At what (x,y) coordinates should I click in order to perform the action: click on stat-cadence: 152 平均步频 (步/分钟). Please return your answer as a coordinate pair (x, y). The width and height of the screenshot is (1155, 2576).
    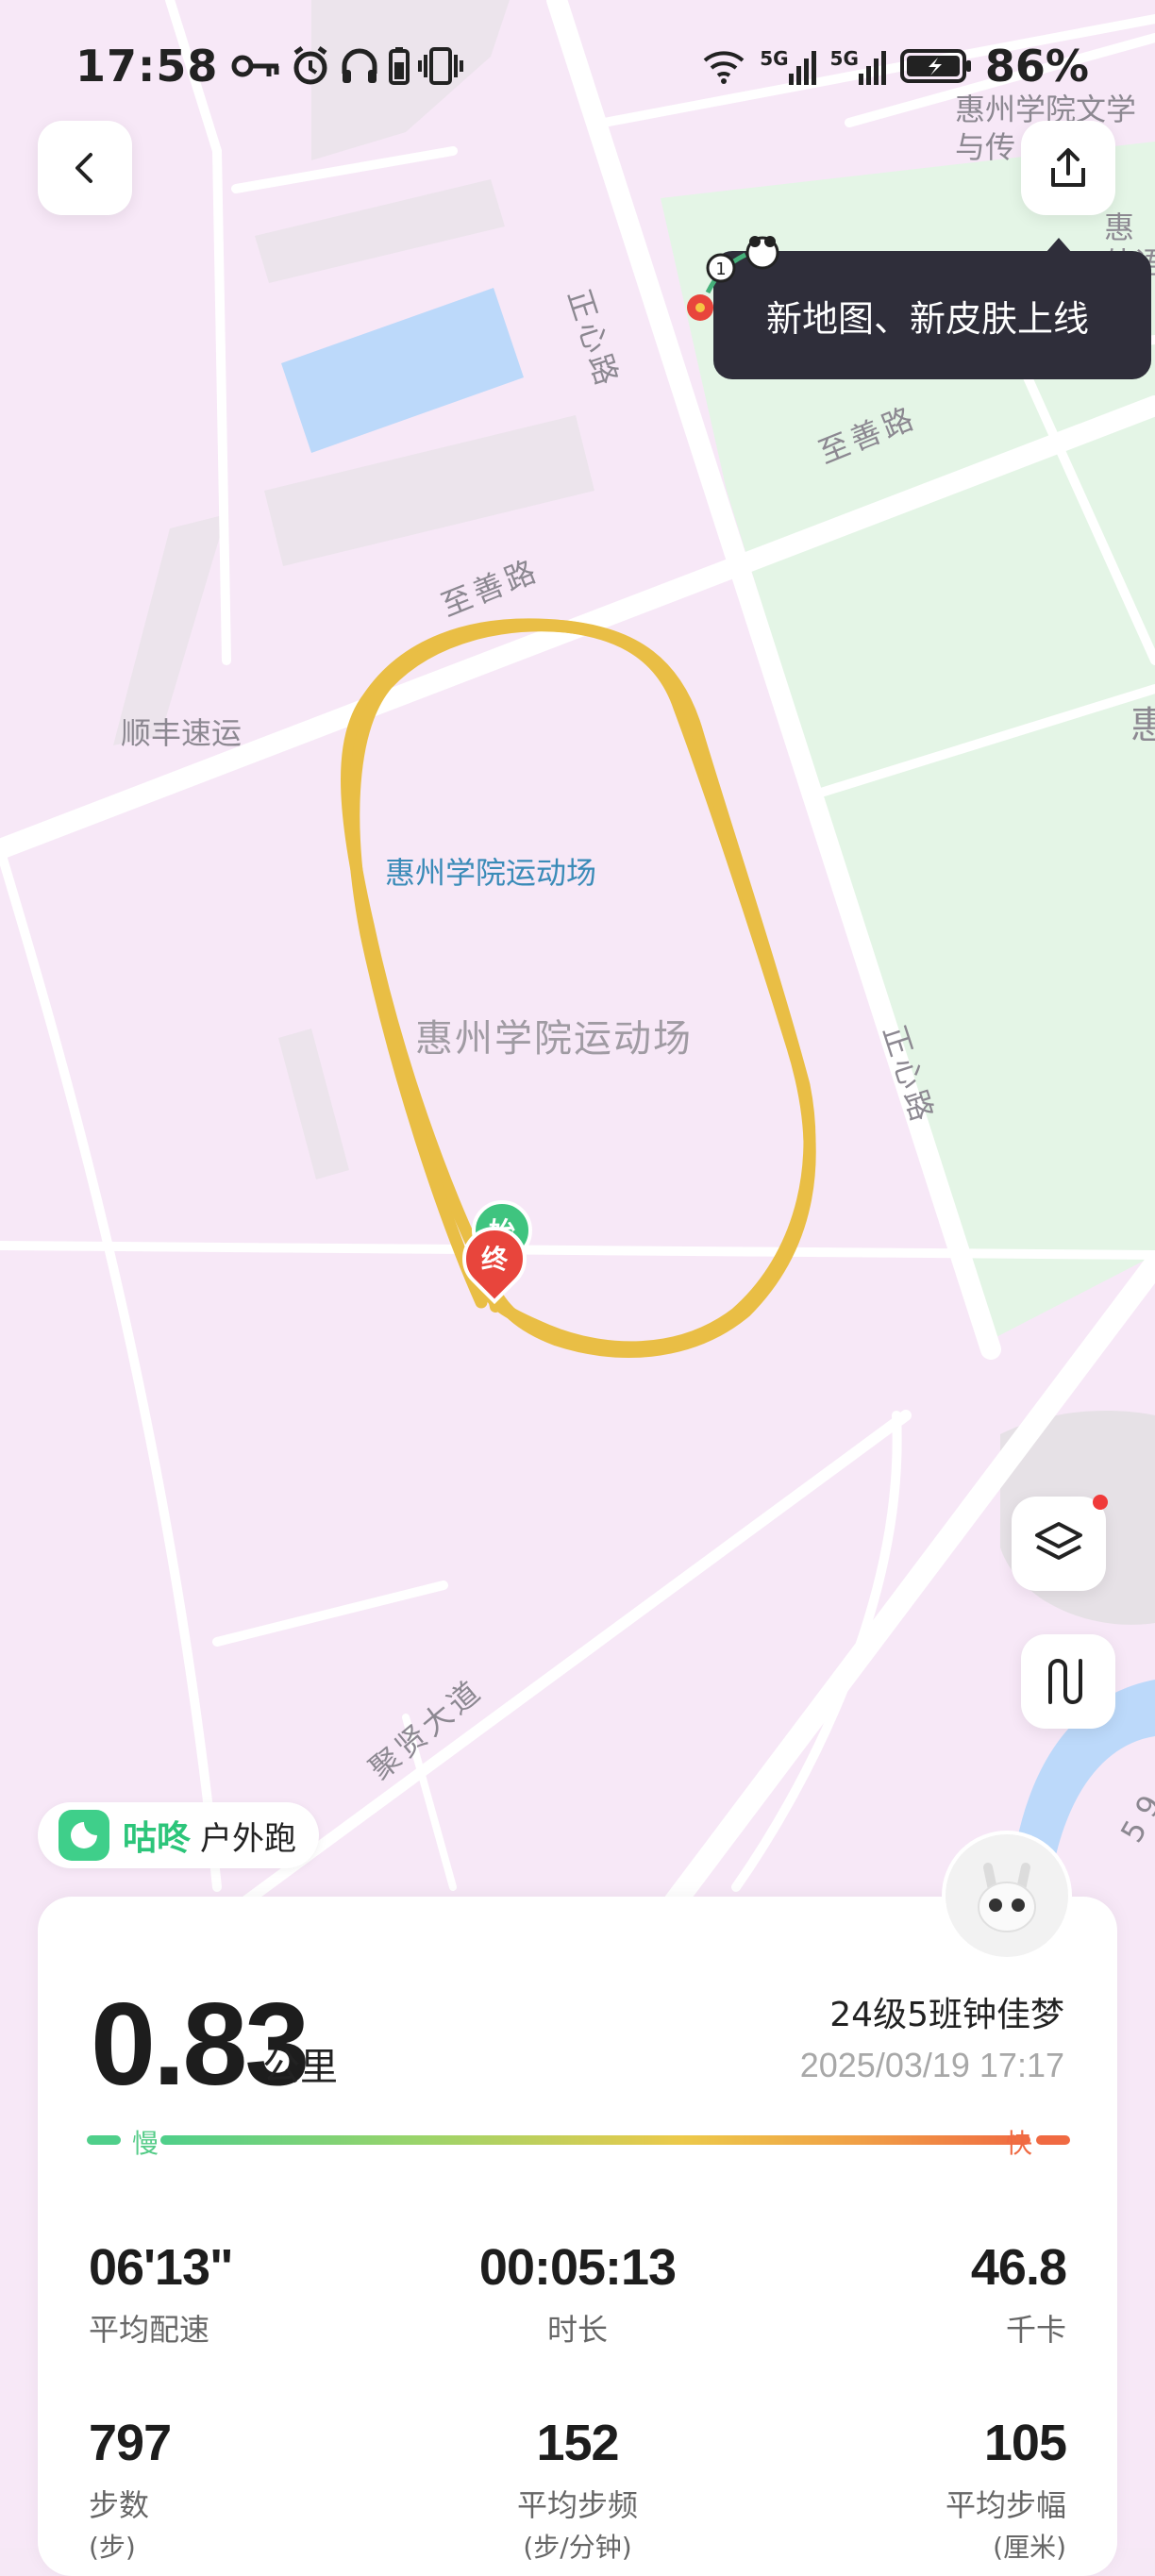
    Looking at the image, I should click on (577, 2489).